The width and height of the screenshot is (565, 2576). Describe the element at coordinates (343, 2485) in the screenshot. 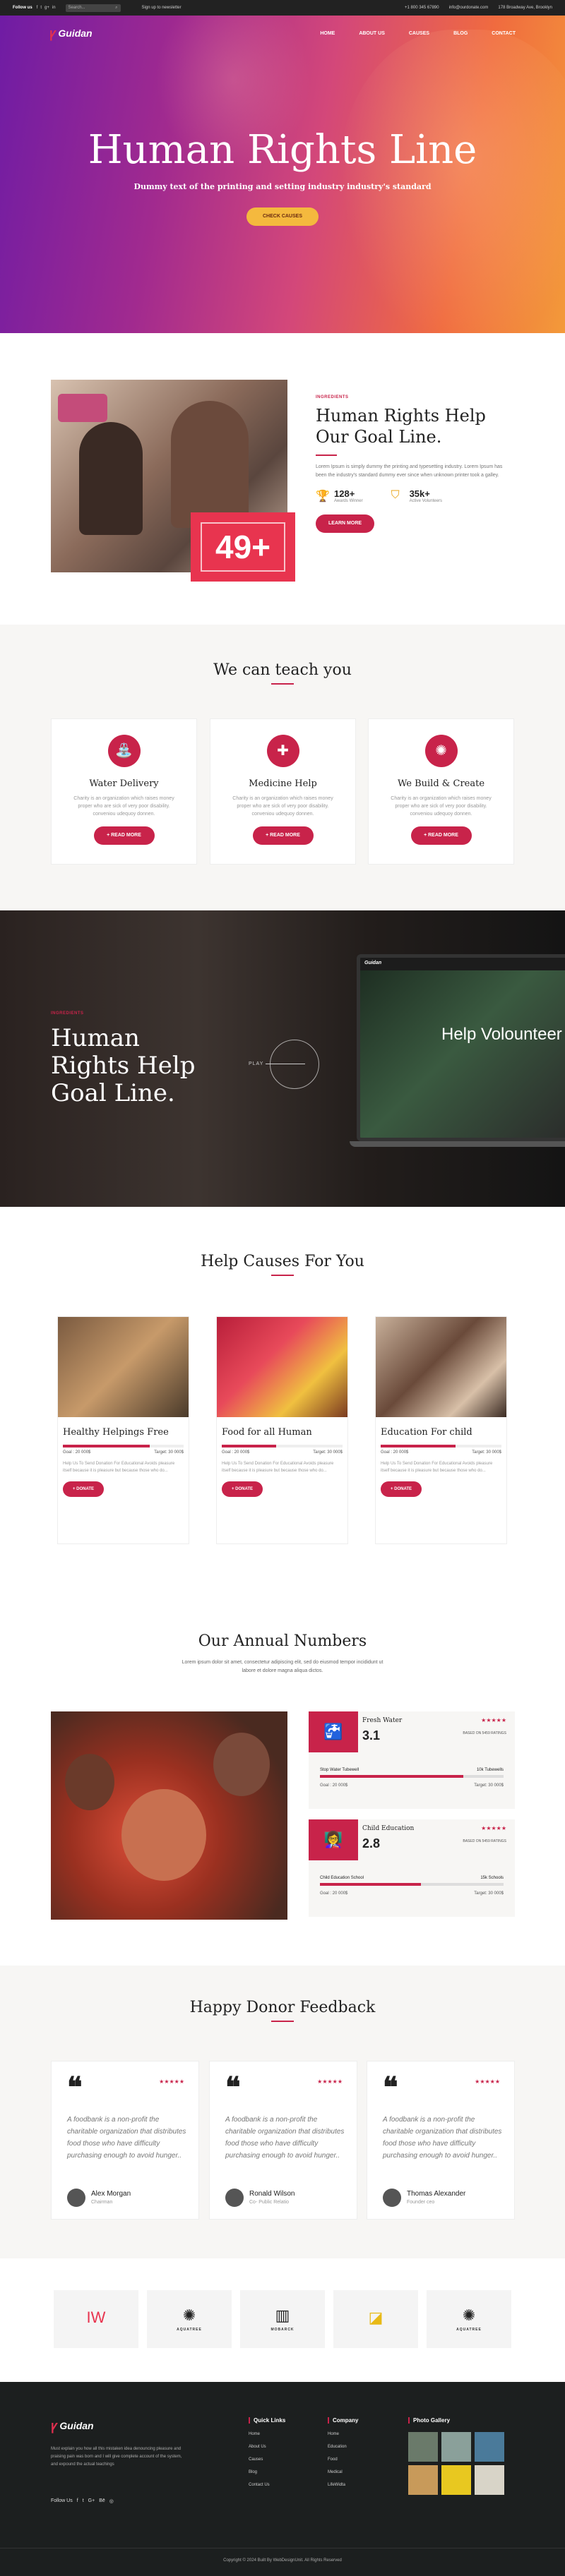

I see `footer-link: LifeWidta` at that location.